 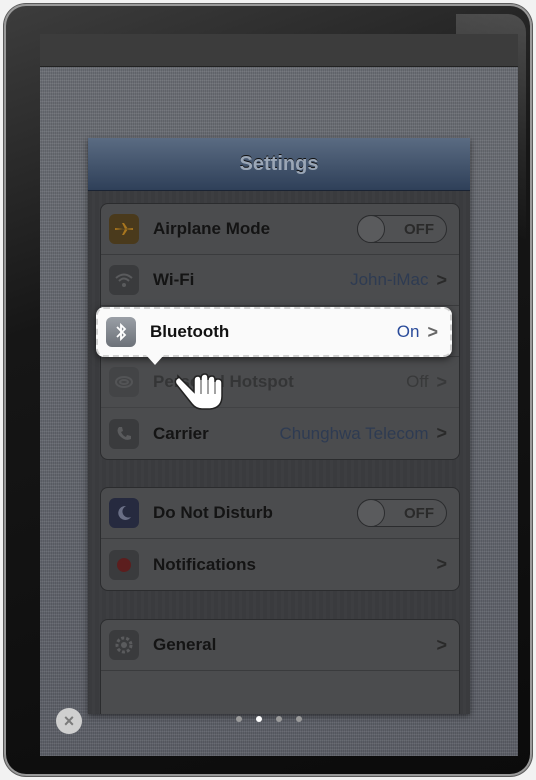 I want to click on wifi-network-value: John-iMac, so click(x=389, y=279).